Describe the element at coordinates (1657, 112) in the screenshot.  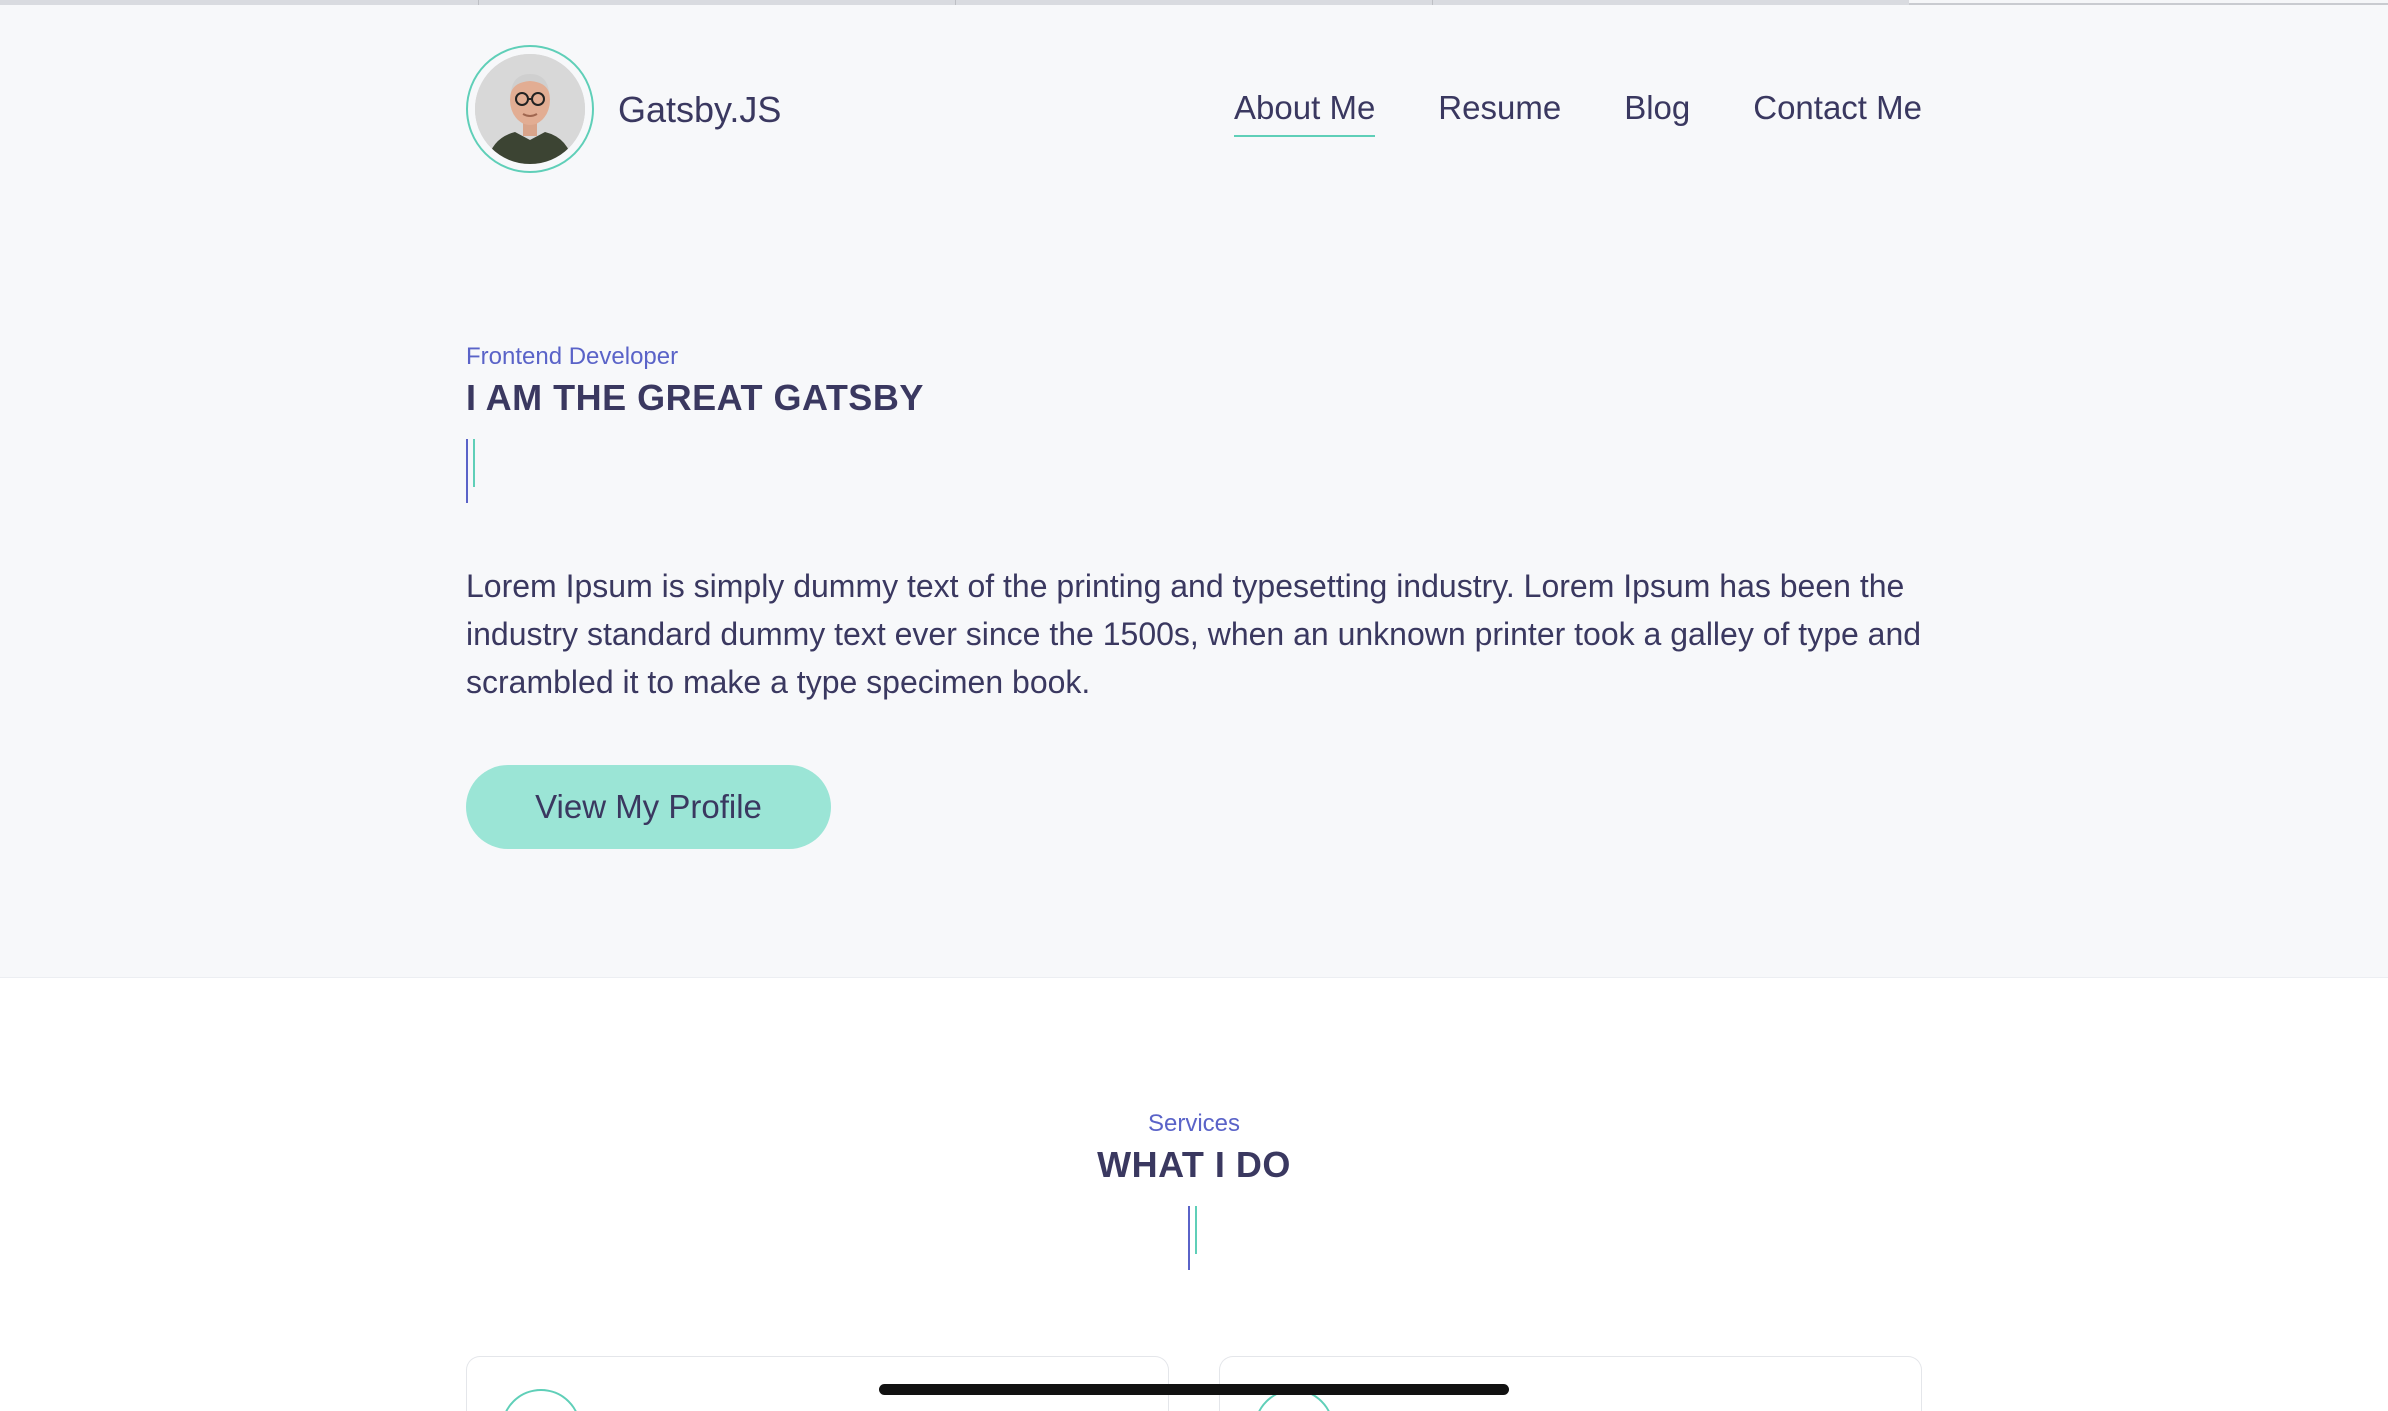
I see `nav-item-blog: Blog` at that location.